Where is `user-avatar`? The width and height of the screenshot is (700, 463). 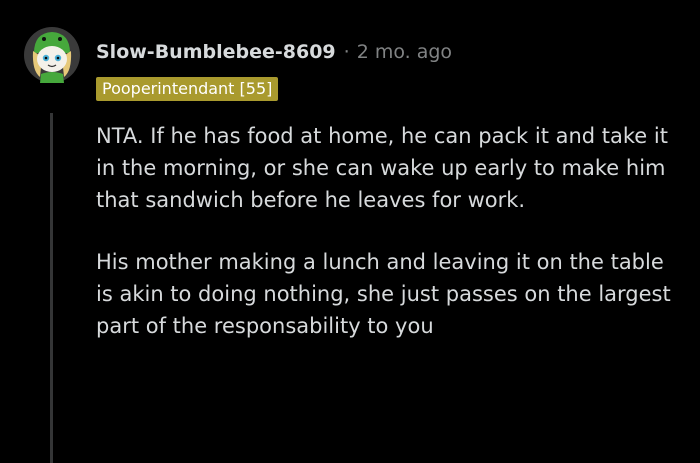 user-avatar is located at coordinates (52, 55).